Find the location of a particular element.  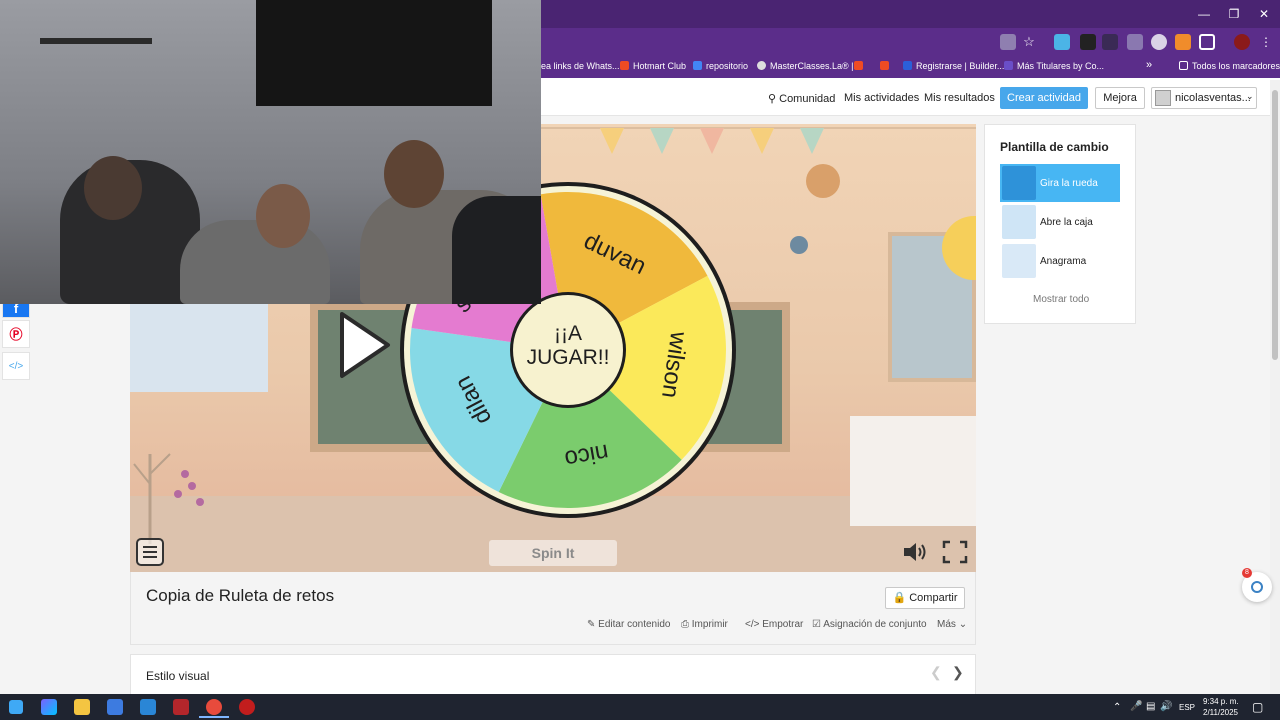

play-icon is located at coordinates (364, 345).